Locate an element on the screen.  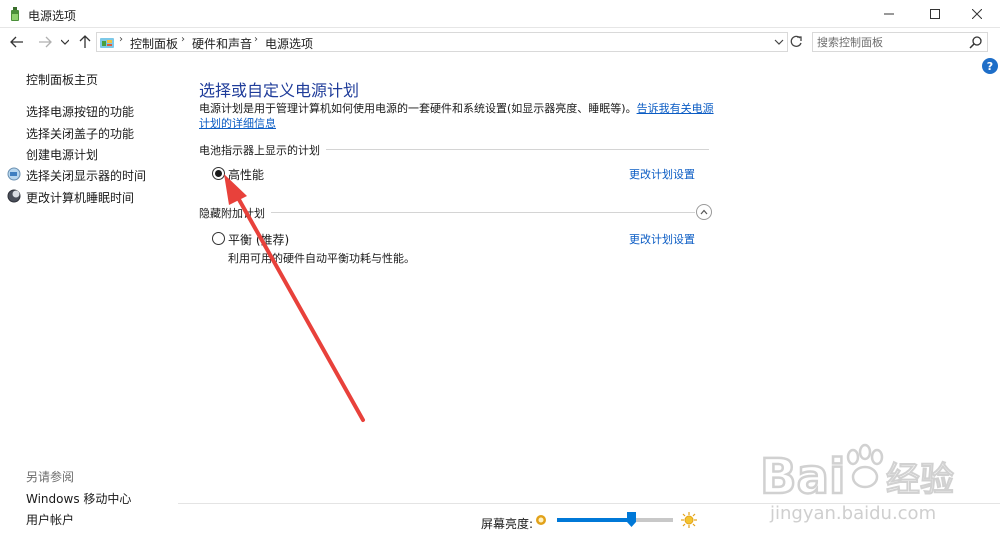
control-panel-home-link: 控制面板主页 is located at coordinates (62, 79).